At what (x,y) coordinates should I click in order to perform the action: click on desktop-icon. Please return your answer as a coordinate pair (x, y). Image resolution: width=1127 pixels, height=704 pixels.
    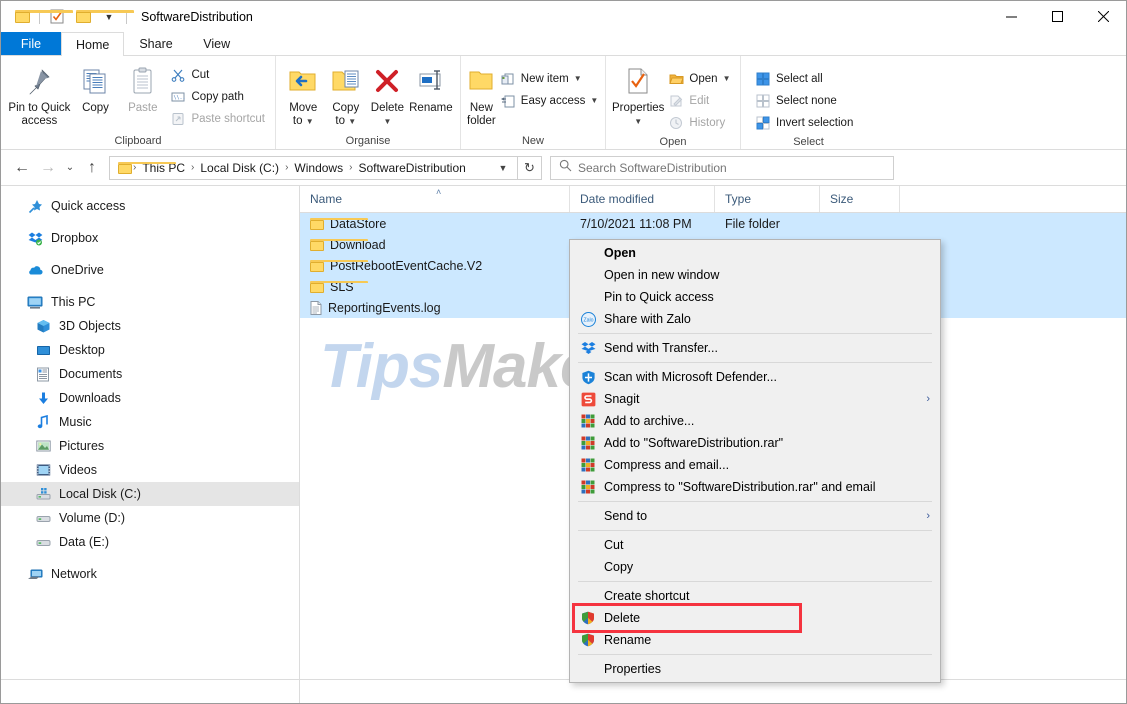
    Looking at the image, I should click on (43, 350).